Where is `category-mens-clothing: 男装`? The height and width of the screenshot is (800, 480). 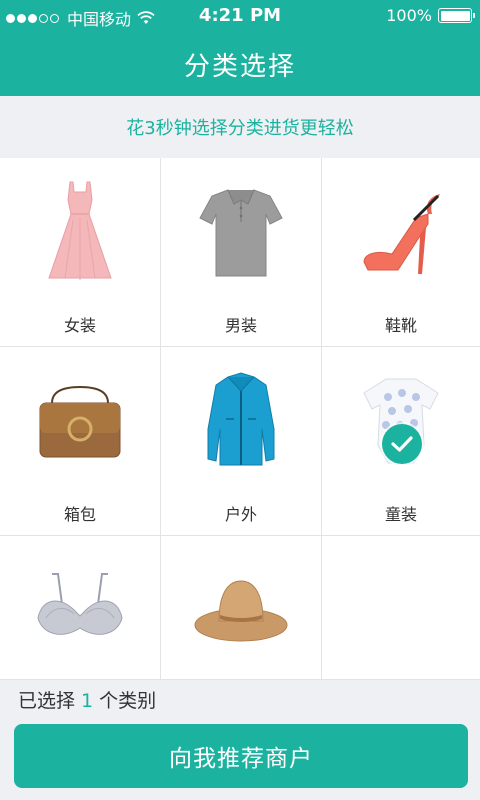 category-mens-clothing: 男装 is located at coordinates (241, 252).